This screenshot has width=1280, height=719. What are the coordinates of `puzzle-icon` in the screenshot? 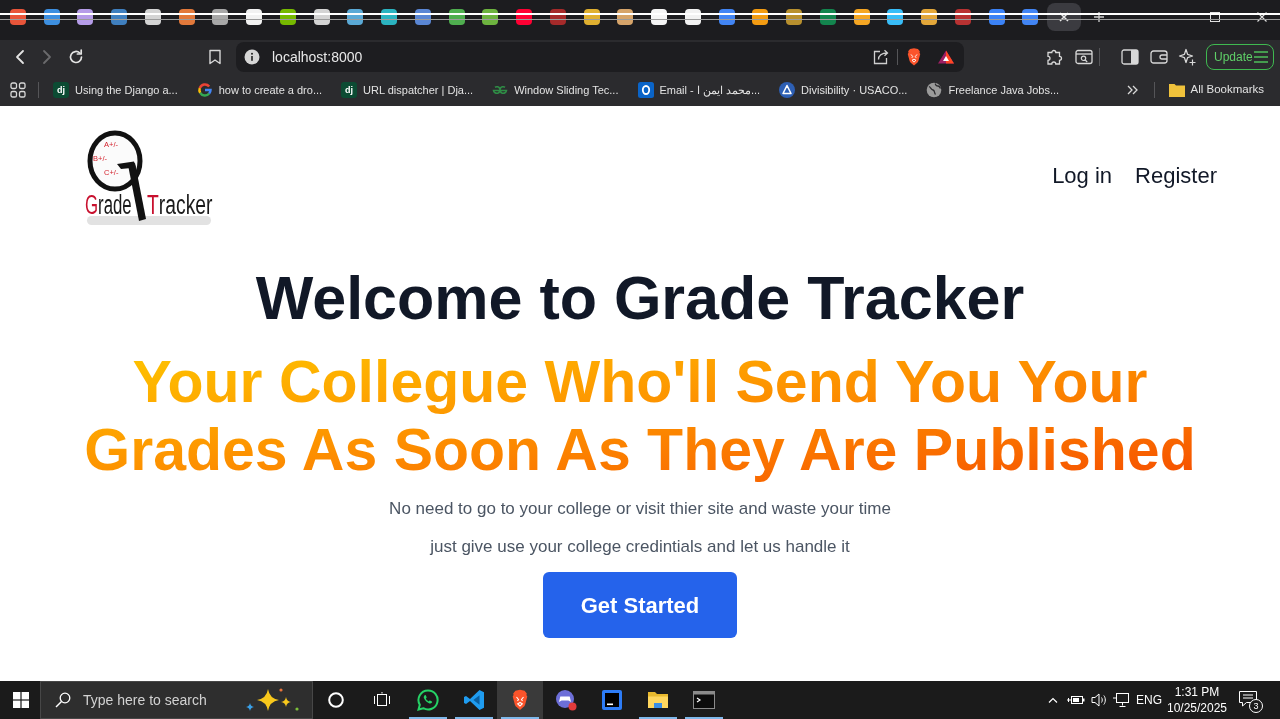 It's located at (1055, 57).